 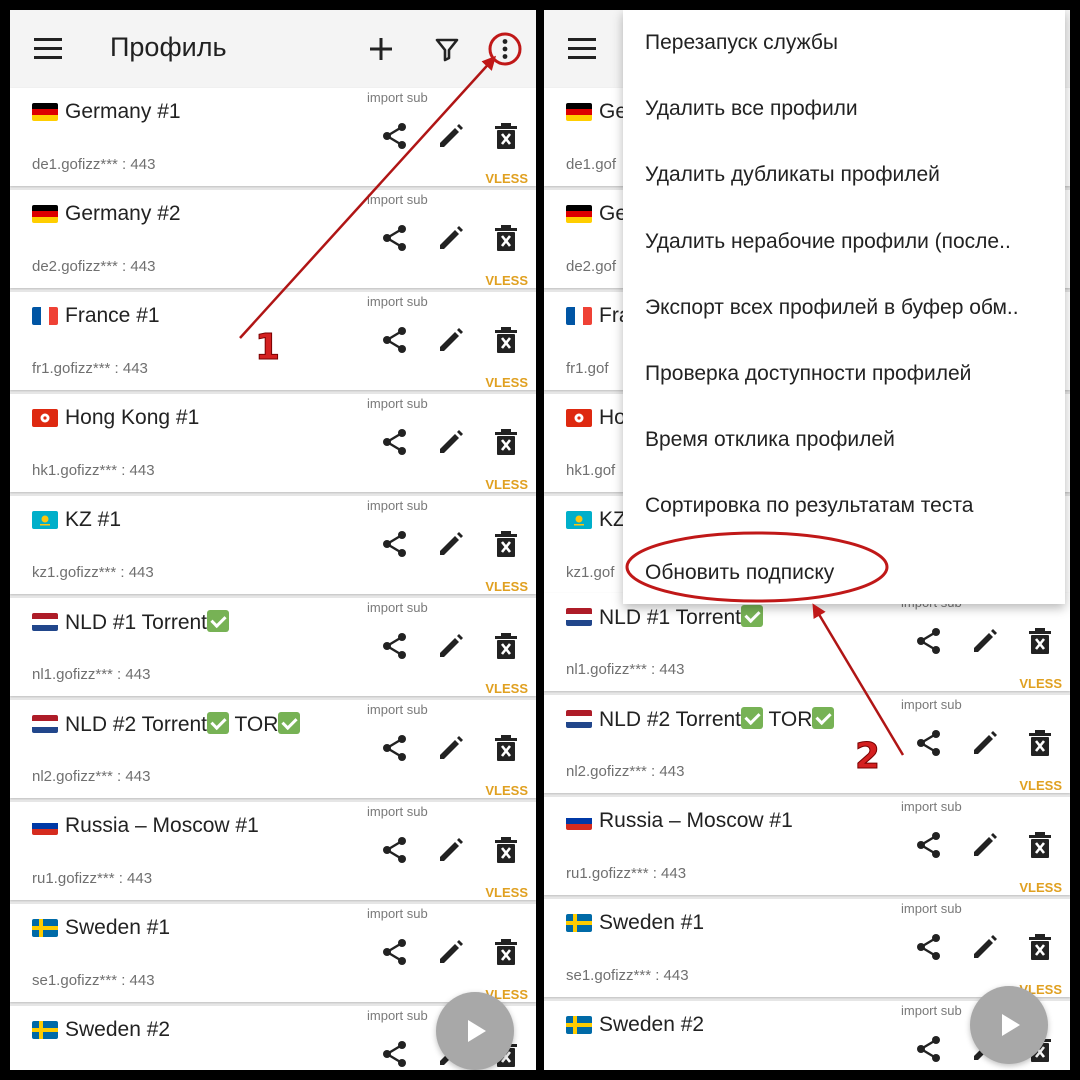 I want to click on flag-icon-hk, so click(x=579, y=418).